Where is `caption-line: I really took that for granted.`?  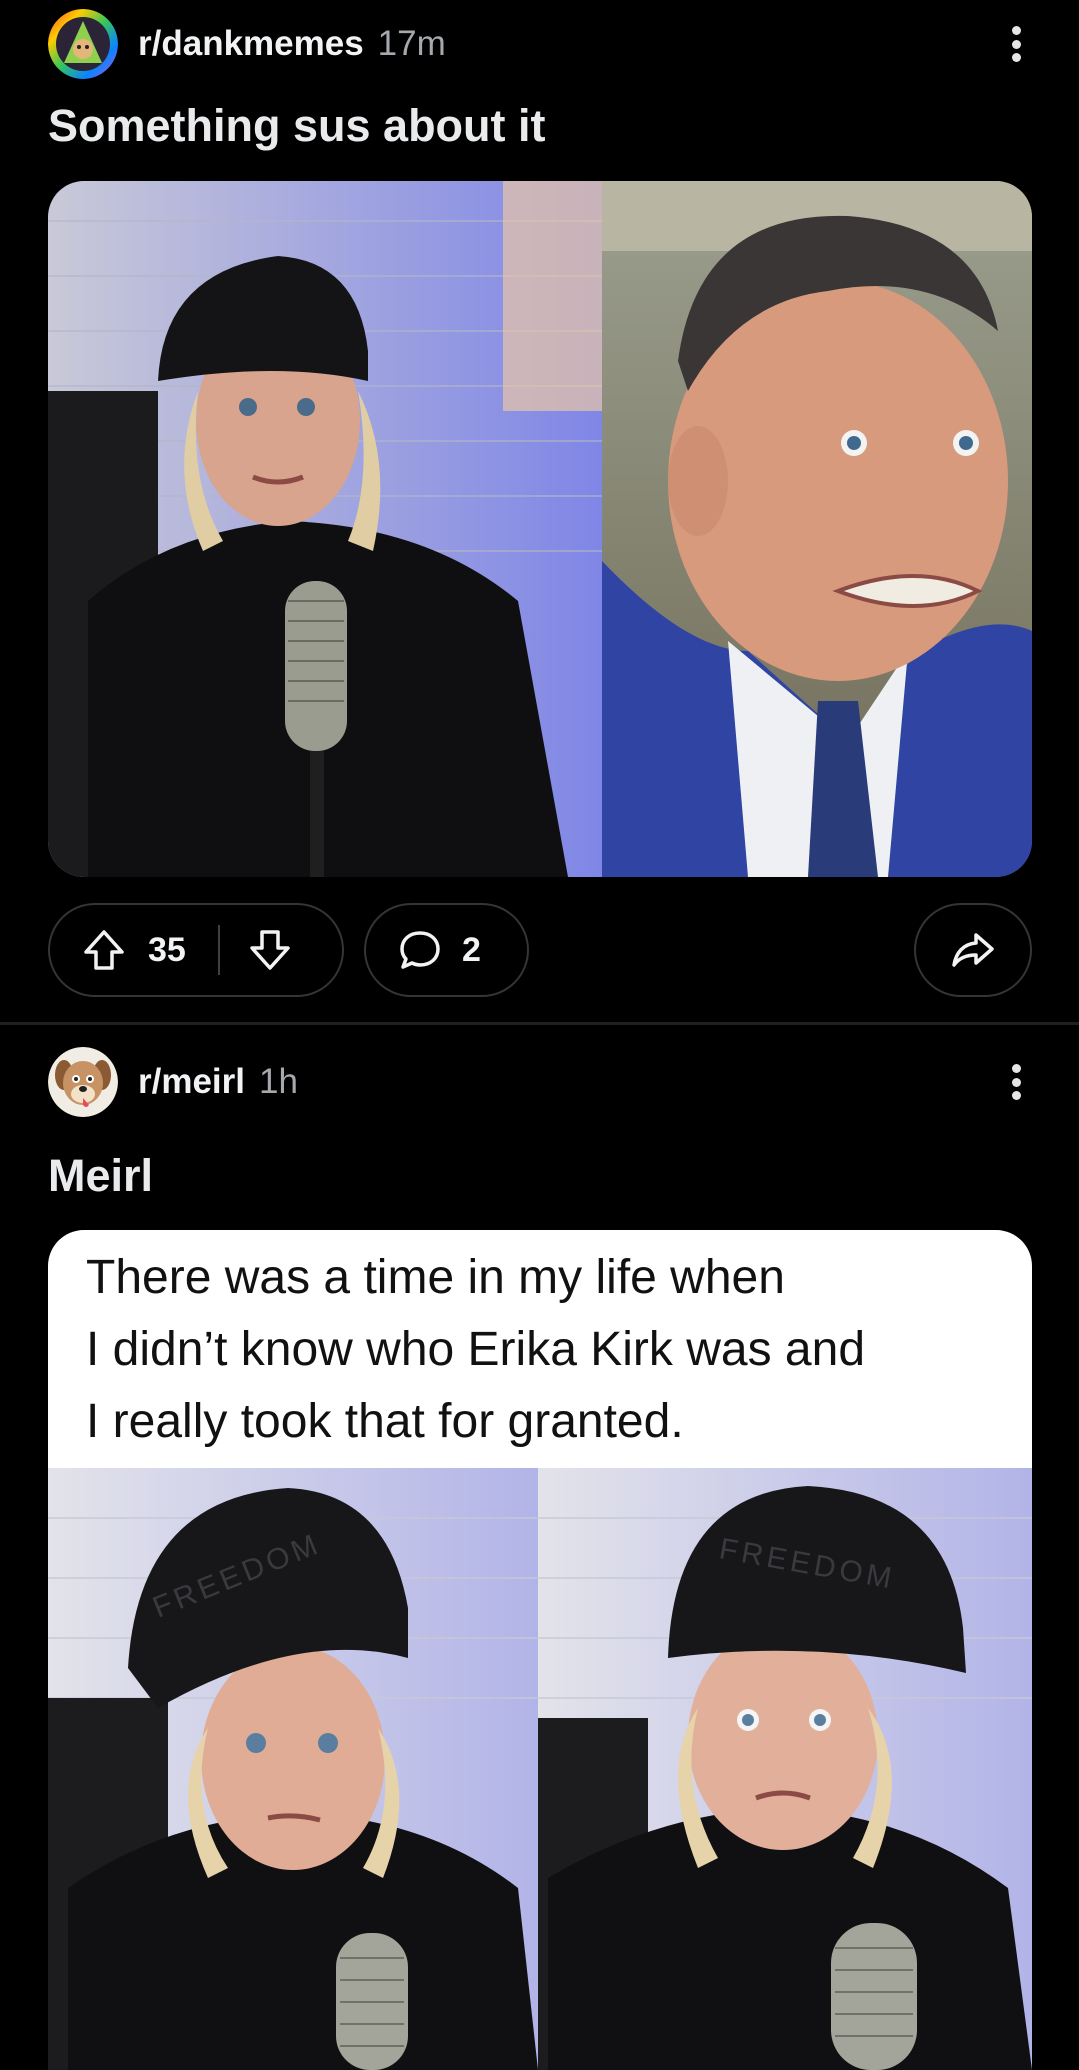 caption-line: I really took that for granted. is located at coordinates (385, 1421).